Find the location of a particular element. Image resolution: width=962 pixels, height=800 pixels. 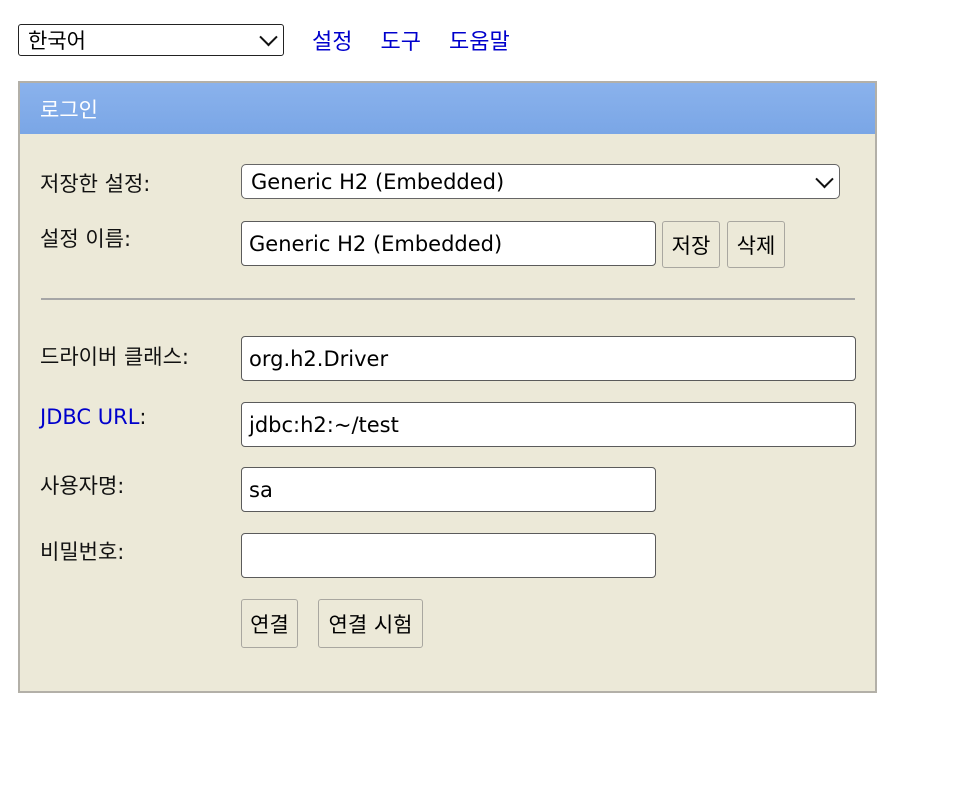

language-select: 한국어 is located at coordinates (151, 40).